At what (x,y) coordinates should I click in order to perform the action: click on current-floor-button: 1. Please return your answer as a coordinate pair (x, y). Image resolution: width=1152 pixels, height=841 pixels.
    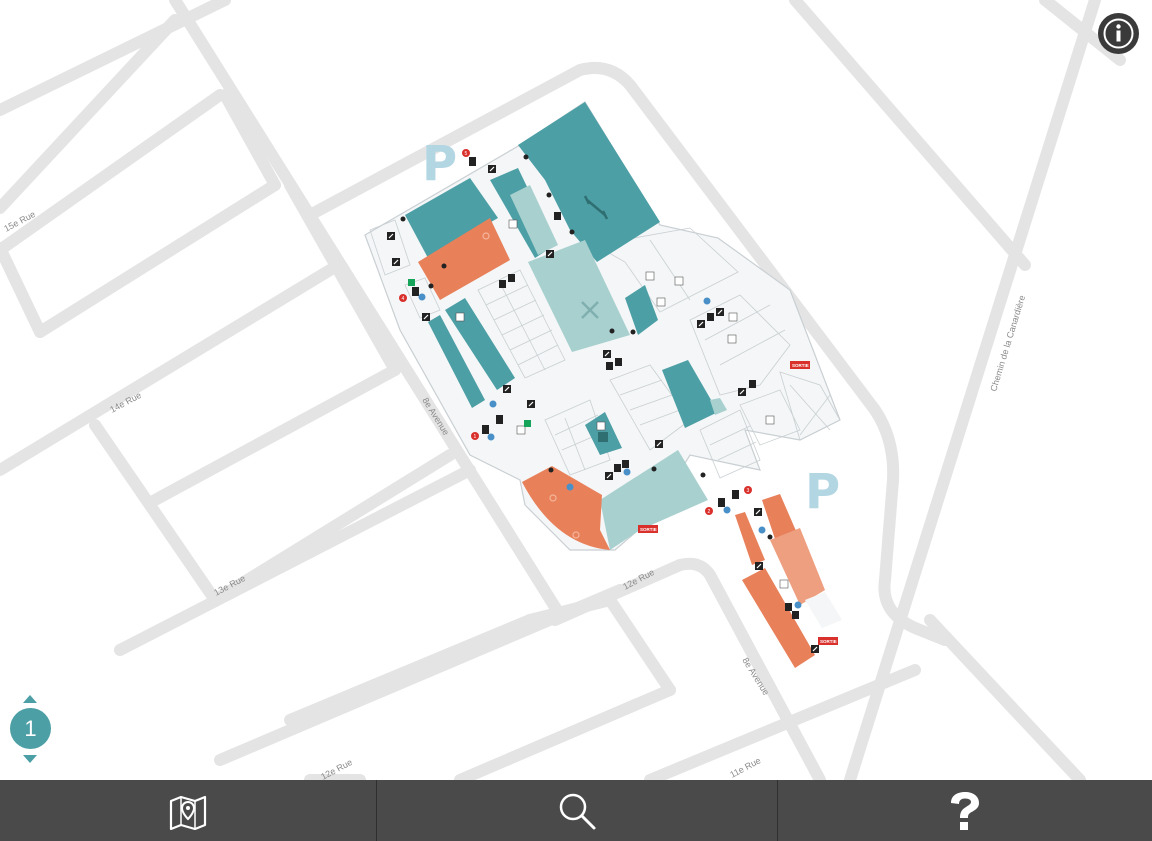
    Looking at the image, I should click on (30, 728).